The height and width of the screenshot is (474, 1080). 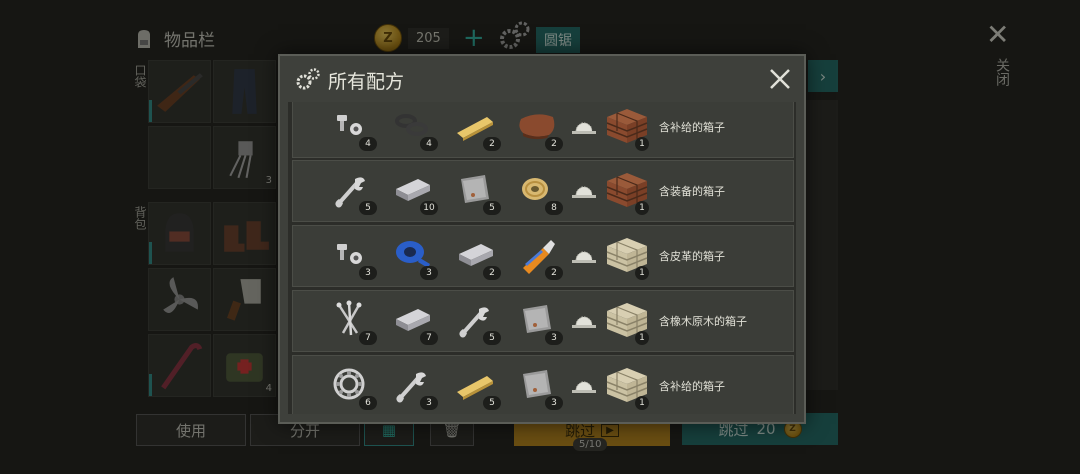 I want to click on recipe-row: 3 3 2 2 1 含皮革的箱子, so click(x=543, y=256).